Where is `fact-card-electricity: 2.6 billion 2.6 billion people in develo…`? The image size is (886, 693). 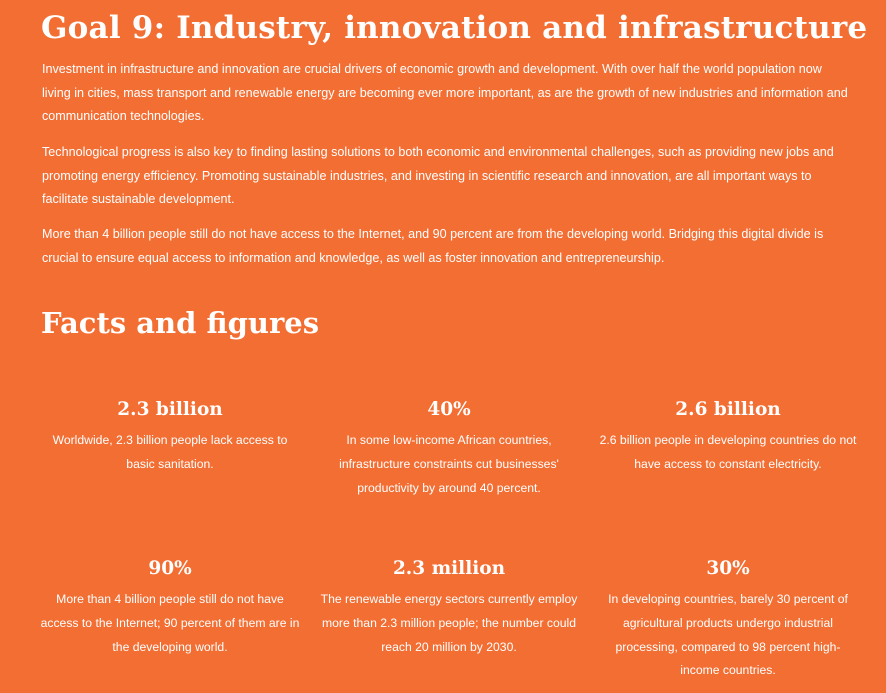
fact-card-electricity: 2.6 billion 2.6 billion people in develo… is located at coordinates (728, 437).